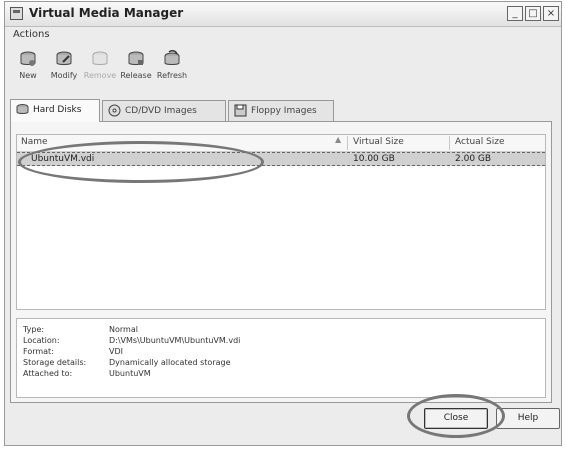 The image size is (565, 449). I want to click on refresh-icon, so click(172, 57).